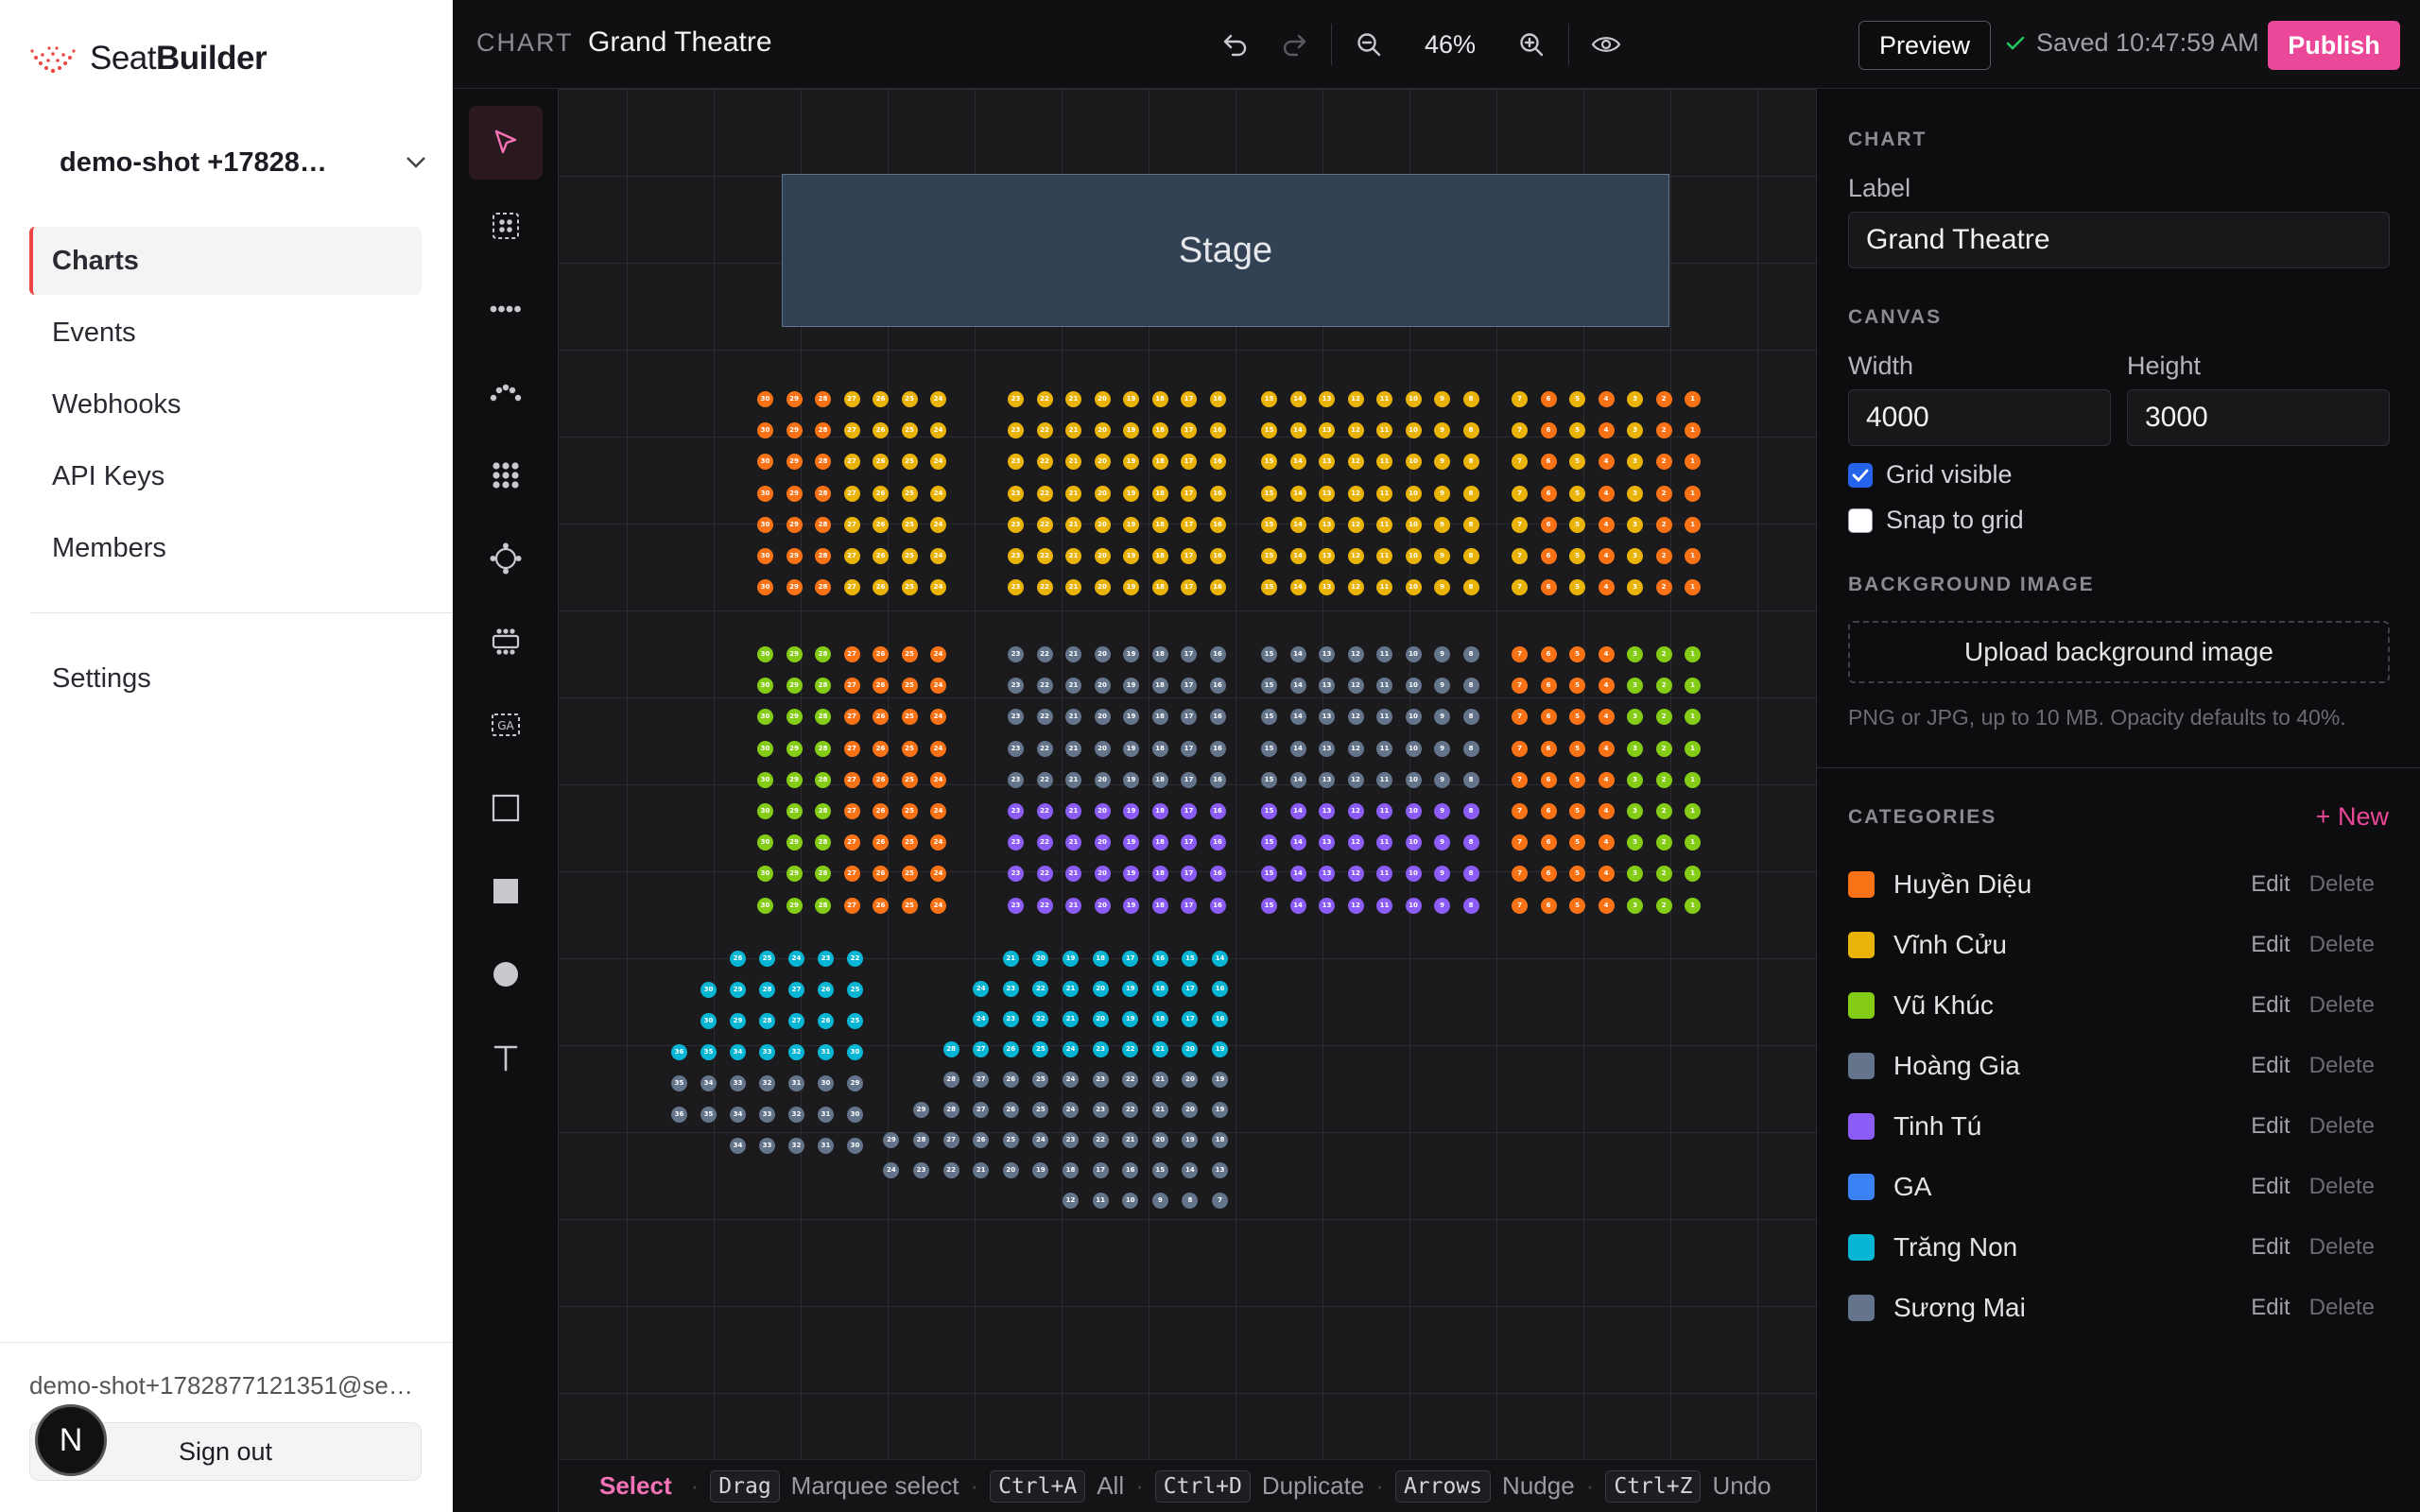 This screenshot has width=2420, height=1512. Describe the element at coordinates (506, 891) in the screenshot. I see `filled-rectangle-tool` at that location.